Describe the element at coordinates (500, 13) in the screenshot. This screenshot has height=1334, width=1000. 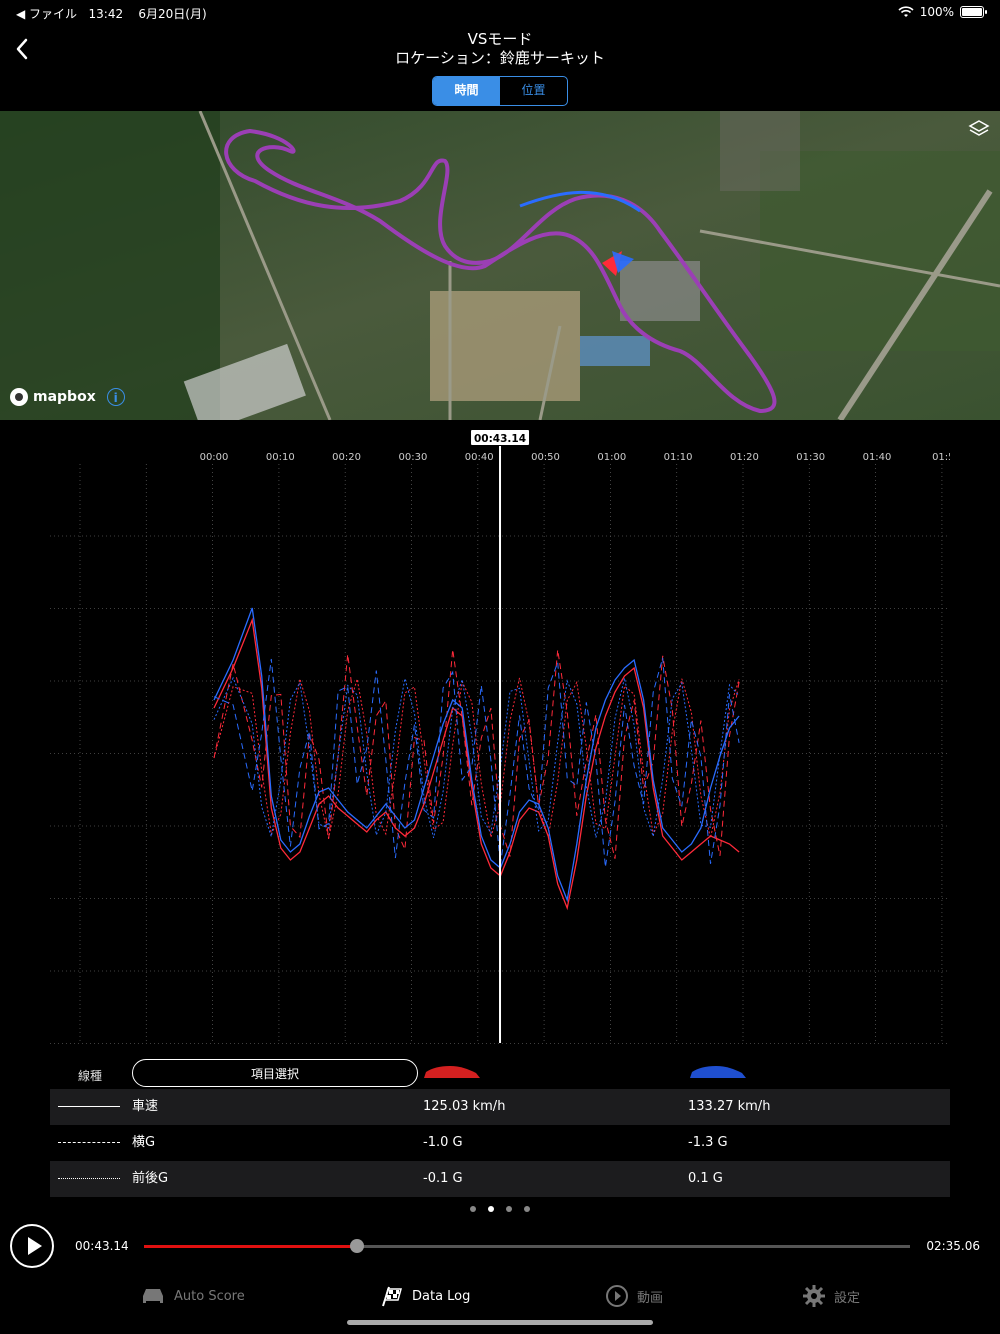
I see `status-bar: ◀ ファイル 13:42 6月20日(月) 100%` at that location.